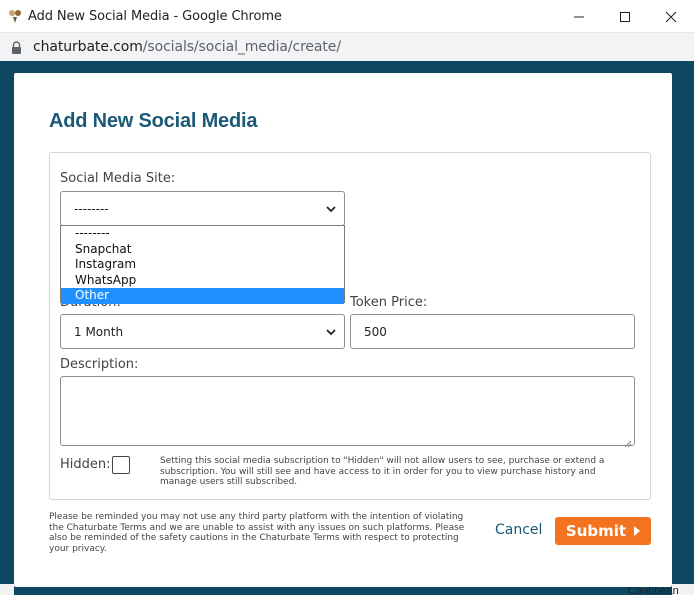  What do you see at coordinates (202, 296) in the screenshot?
I see `dropdown-option: Other` at bounding box center [202, 296].